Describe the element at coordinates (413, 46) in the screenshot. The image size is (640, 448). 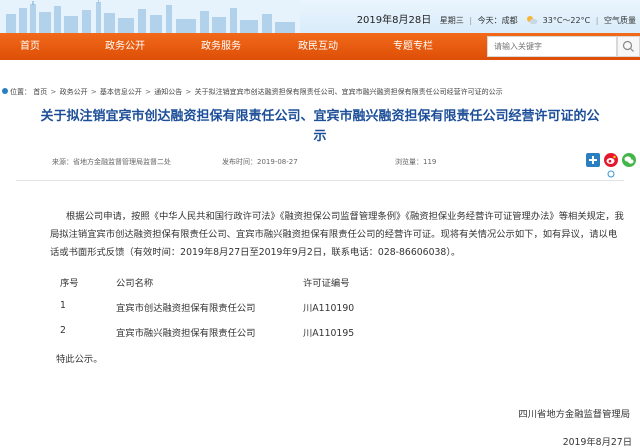
I see `nav-item-special-topics: 专题专栏` at that location.